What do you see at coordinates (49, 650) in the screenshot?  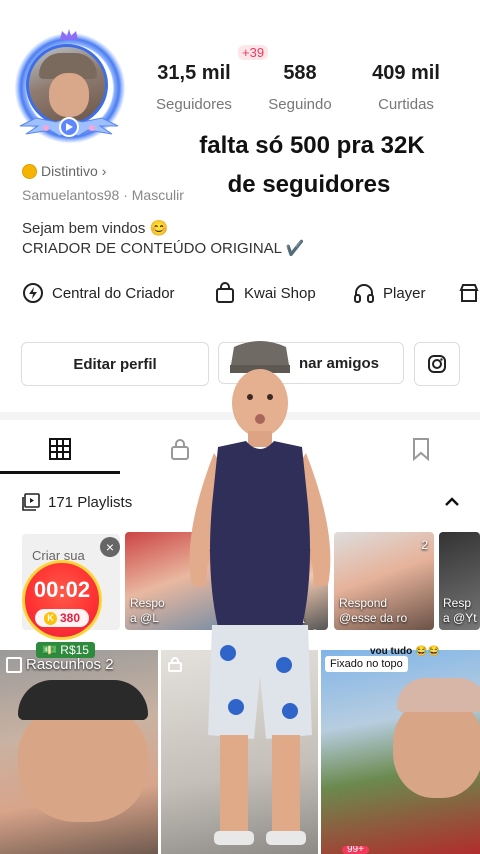 I see `money-icon: 💵` at bounding box center [49, 650].